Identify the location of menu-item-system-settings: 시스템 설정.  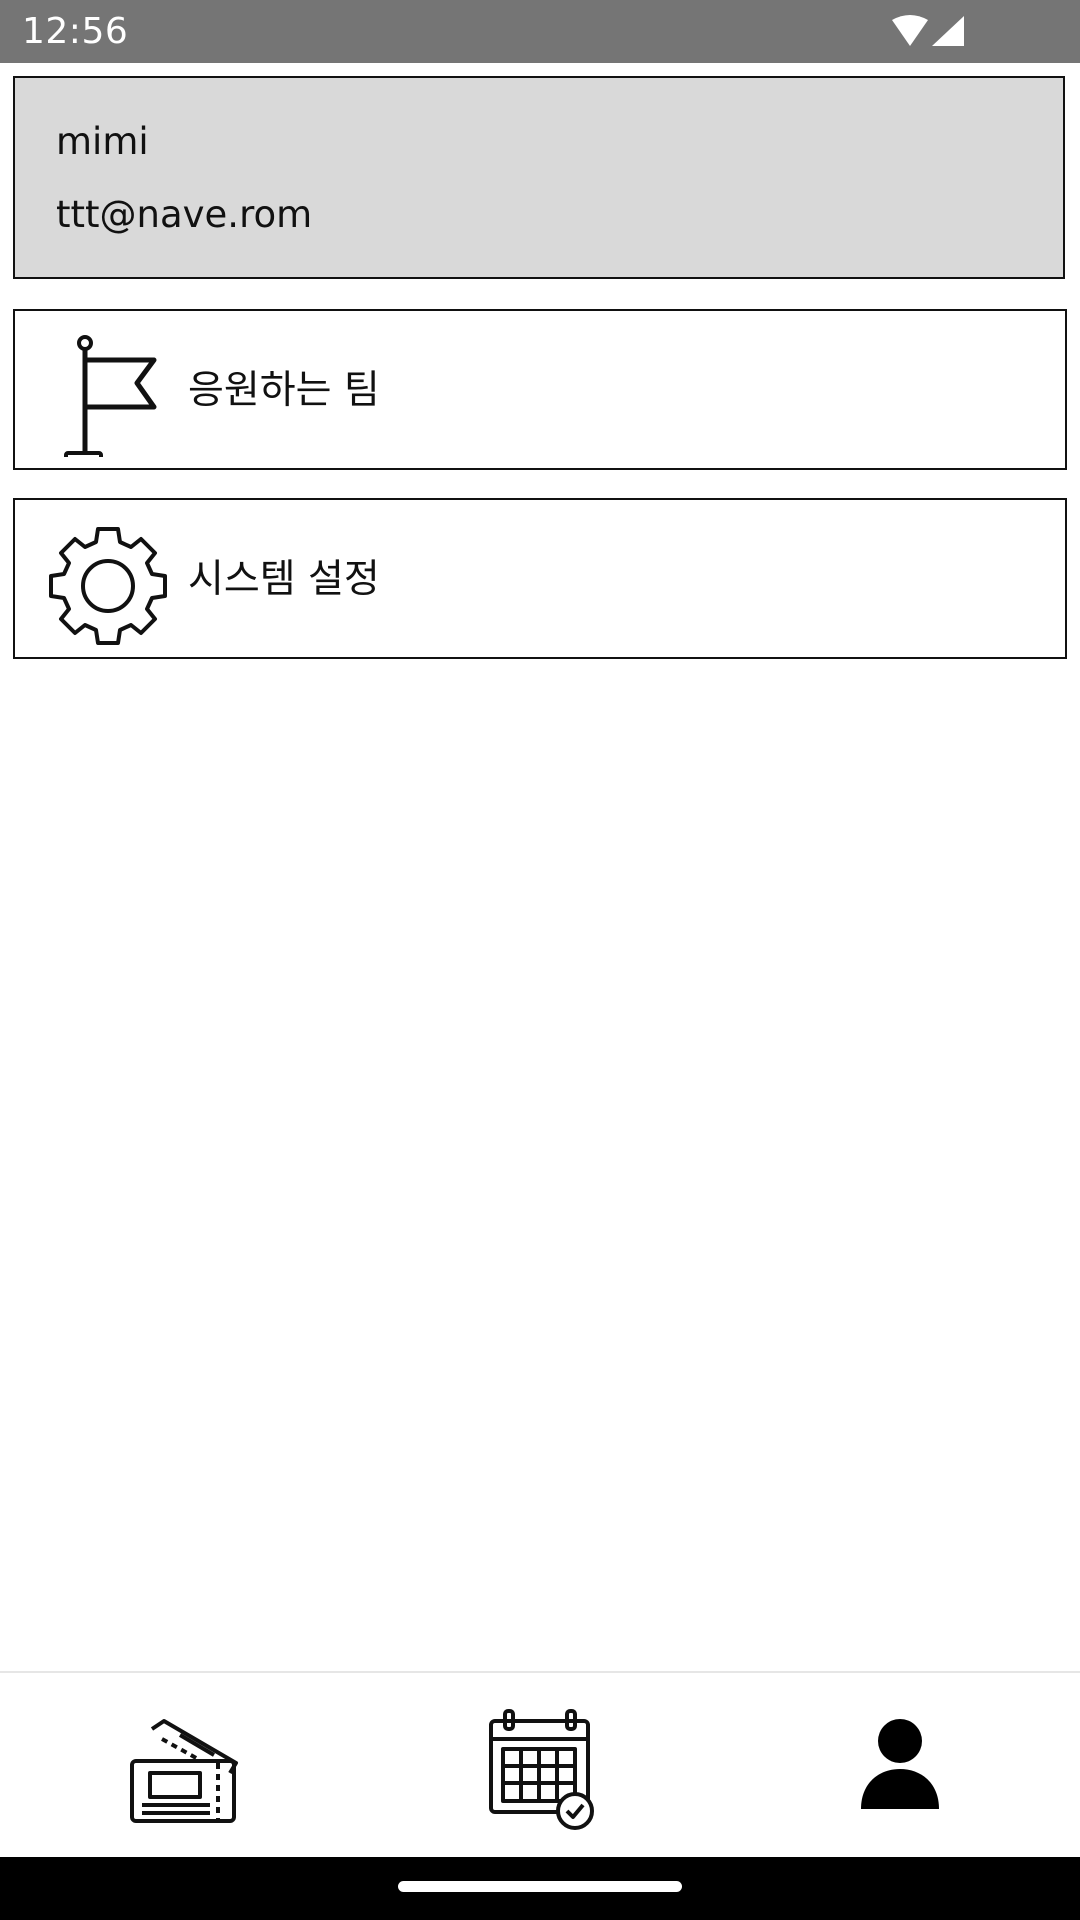
(540, 578).